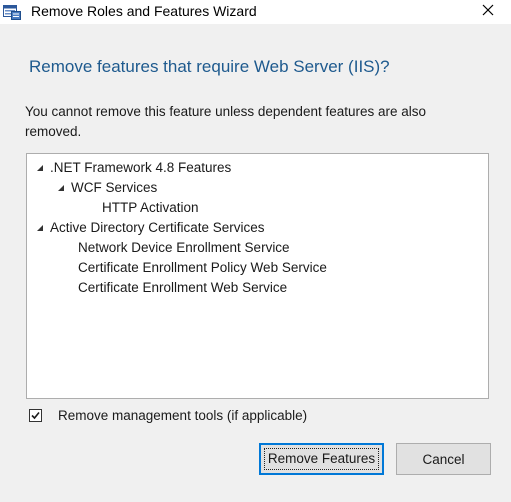 The width and height of the screenshot is (511, 502). Describe the element at coordinates (12, 12) in the screenshot. I see `server-manager-icon` at that location.